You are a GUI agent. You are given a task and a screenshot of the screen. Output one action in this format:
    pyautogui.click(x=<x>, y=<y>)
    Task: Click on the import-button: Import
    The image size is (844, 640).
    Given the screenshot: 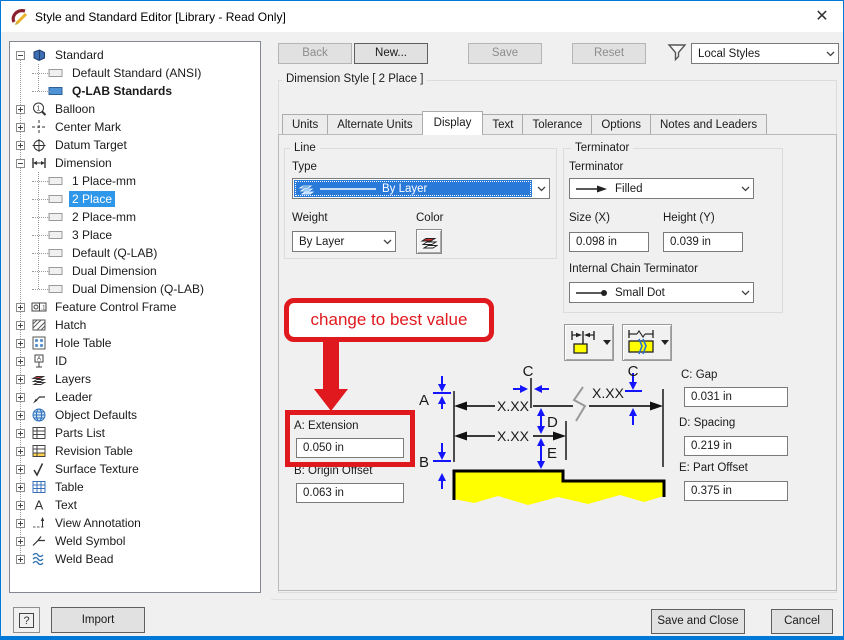 What is the action you would take?
    pyautogui.click(x=98, y=620)
    